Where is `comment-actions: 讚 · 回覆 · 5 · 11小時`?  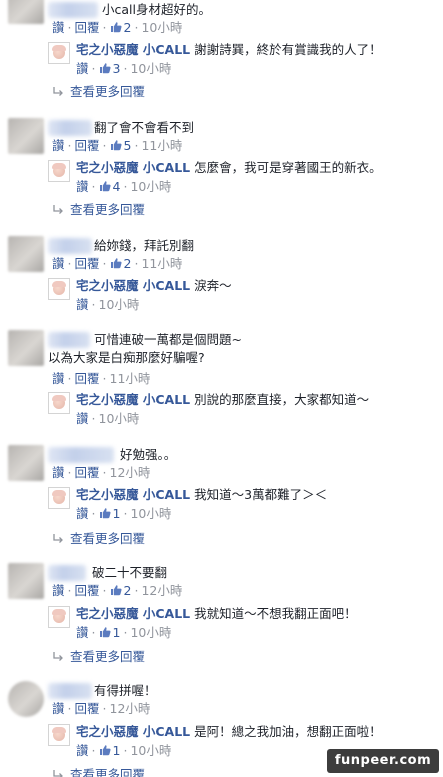
comment-actions: 讚 · 回覆 · 5 · 11小時 is located at coordinates (117, 145).